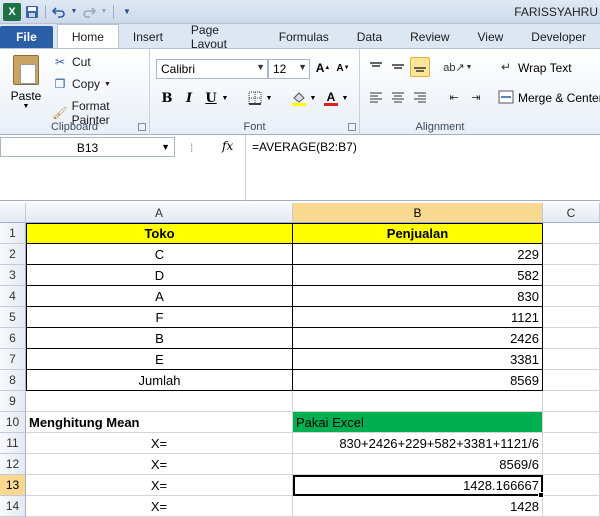 The width and height of the screenshot is (600, 517). Describe the element at coordinates (13, 254) in the screenshot. I see `row-header: 2` at that location.